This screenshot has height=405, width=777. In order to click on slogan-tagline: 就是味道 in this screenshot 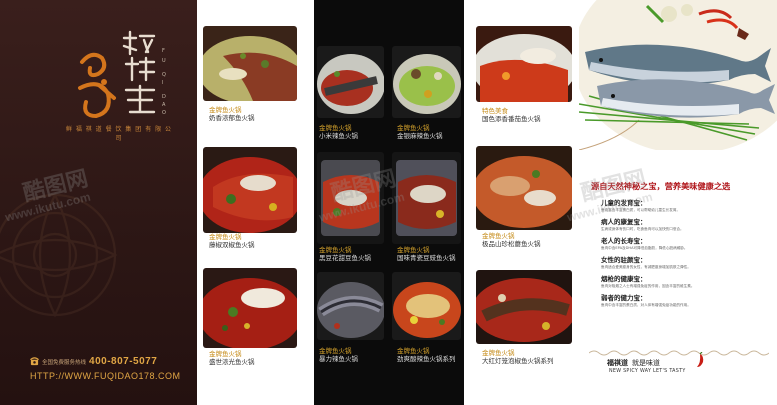, I will do `click(646, 363)`.